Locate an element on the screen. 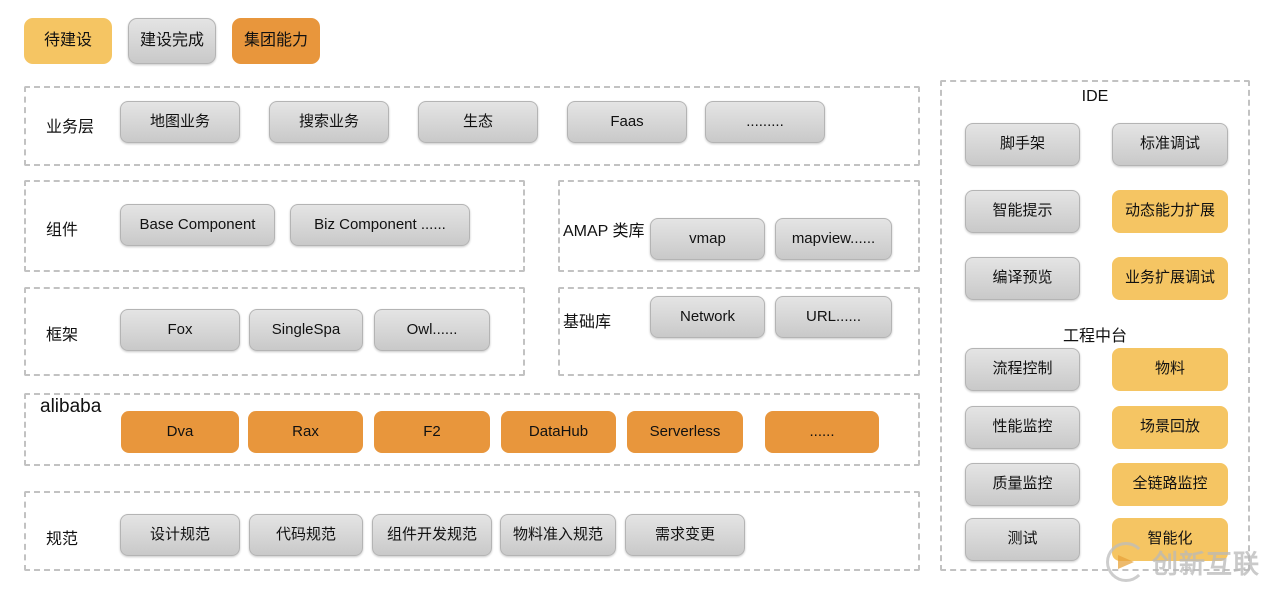 This screenshot has height=590, width=1268. ide-box-biz-extension-debug: 业务扩展调试 is located at coordinates (1170, 278).